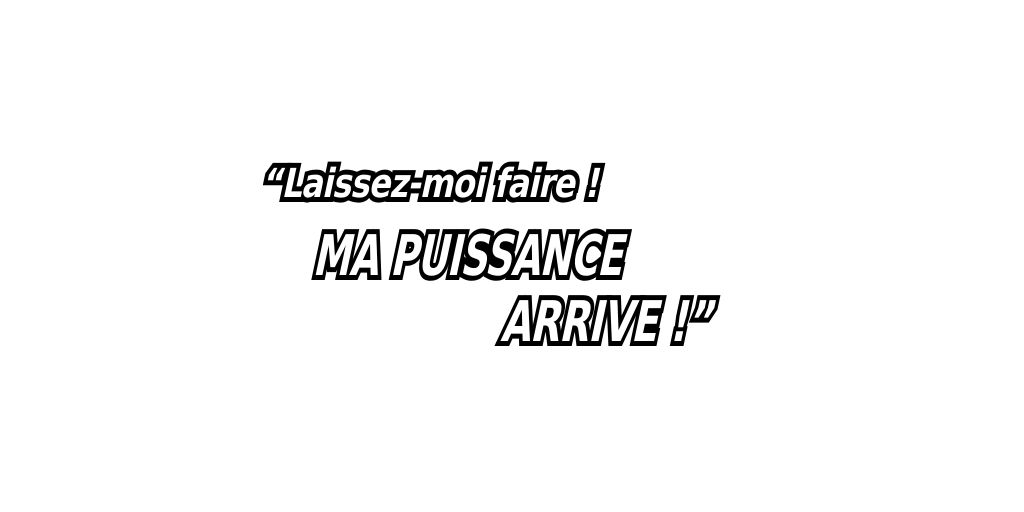  Describe the element at coordinates (609, 322) in the screenshot. I see `caption-line-3: ARRIVE !”` at that location.